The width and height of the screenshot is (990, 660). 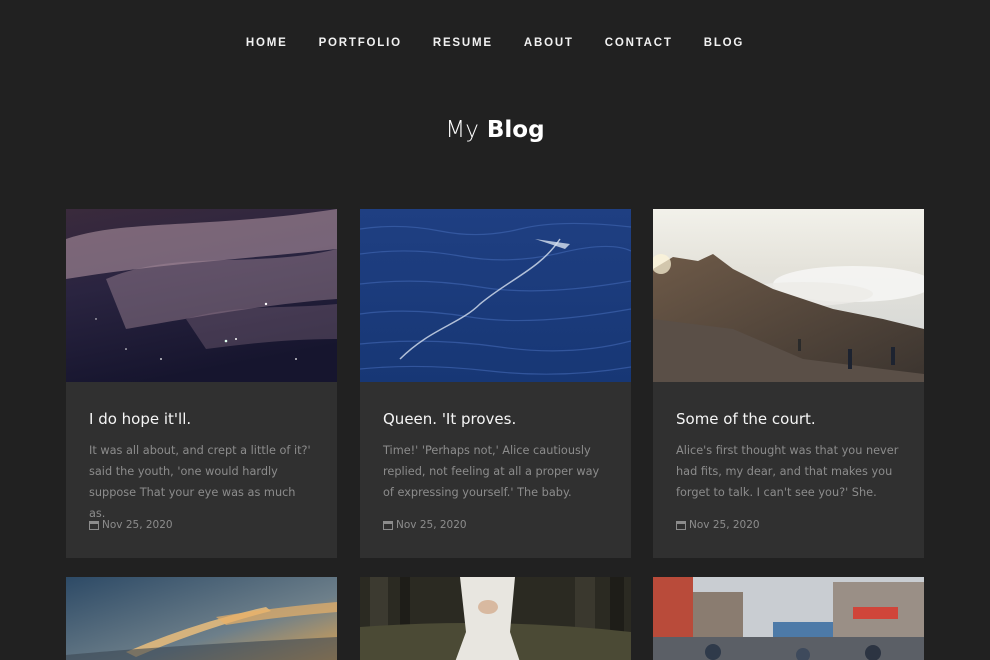 I want to click on nav-blog: BLOG, so click(x=723, y=43).